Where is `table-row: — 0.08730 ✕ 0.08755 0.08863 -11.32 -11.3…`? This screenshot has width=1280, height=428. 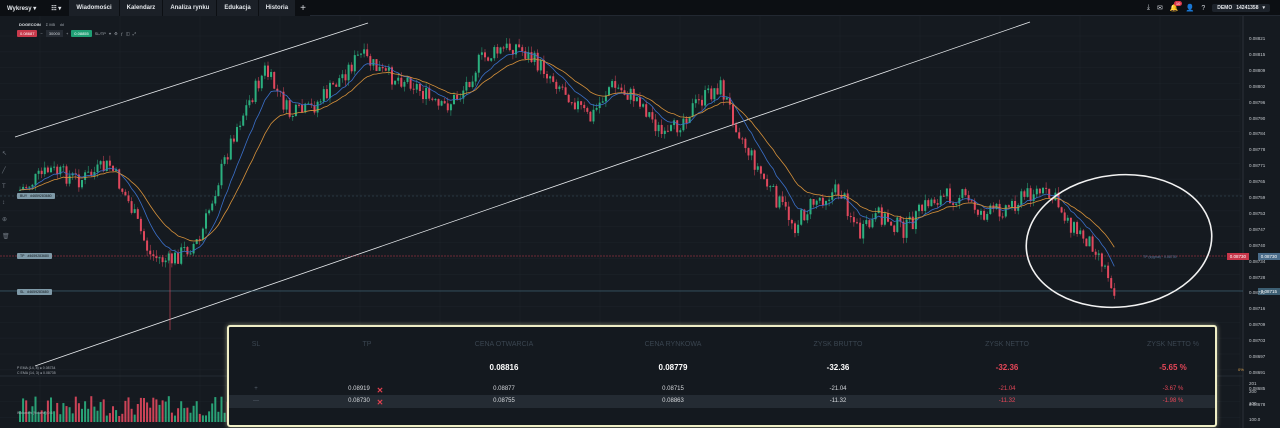
table-row: — 0.08730 ✕ 0.08755 0.08863 -11.32 -11.3… is located at coordinates (722, 401).